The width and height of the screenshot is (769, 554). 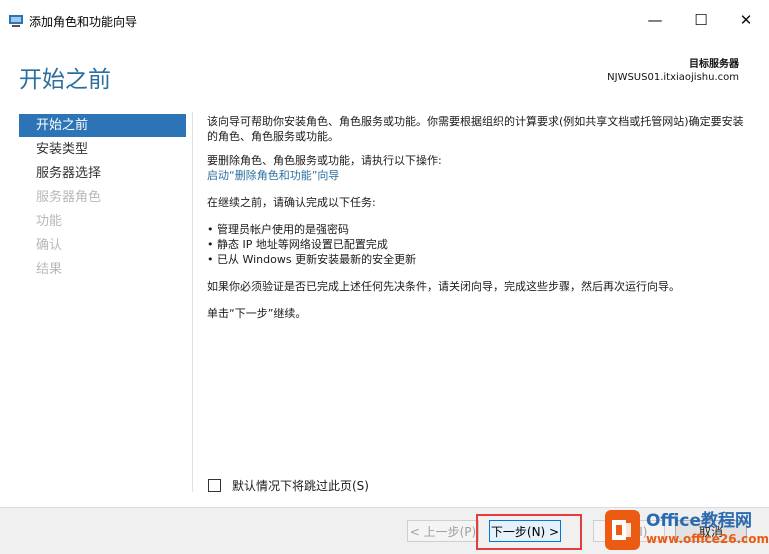 I want to click on maximize-button: ☐, so click(x=701, y=20).